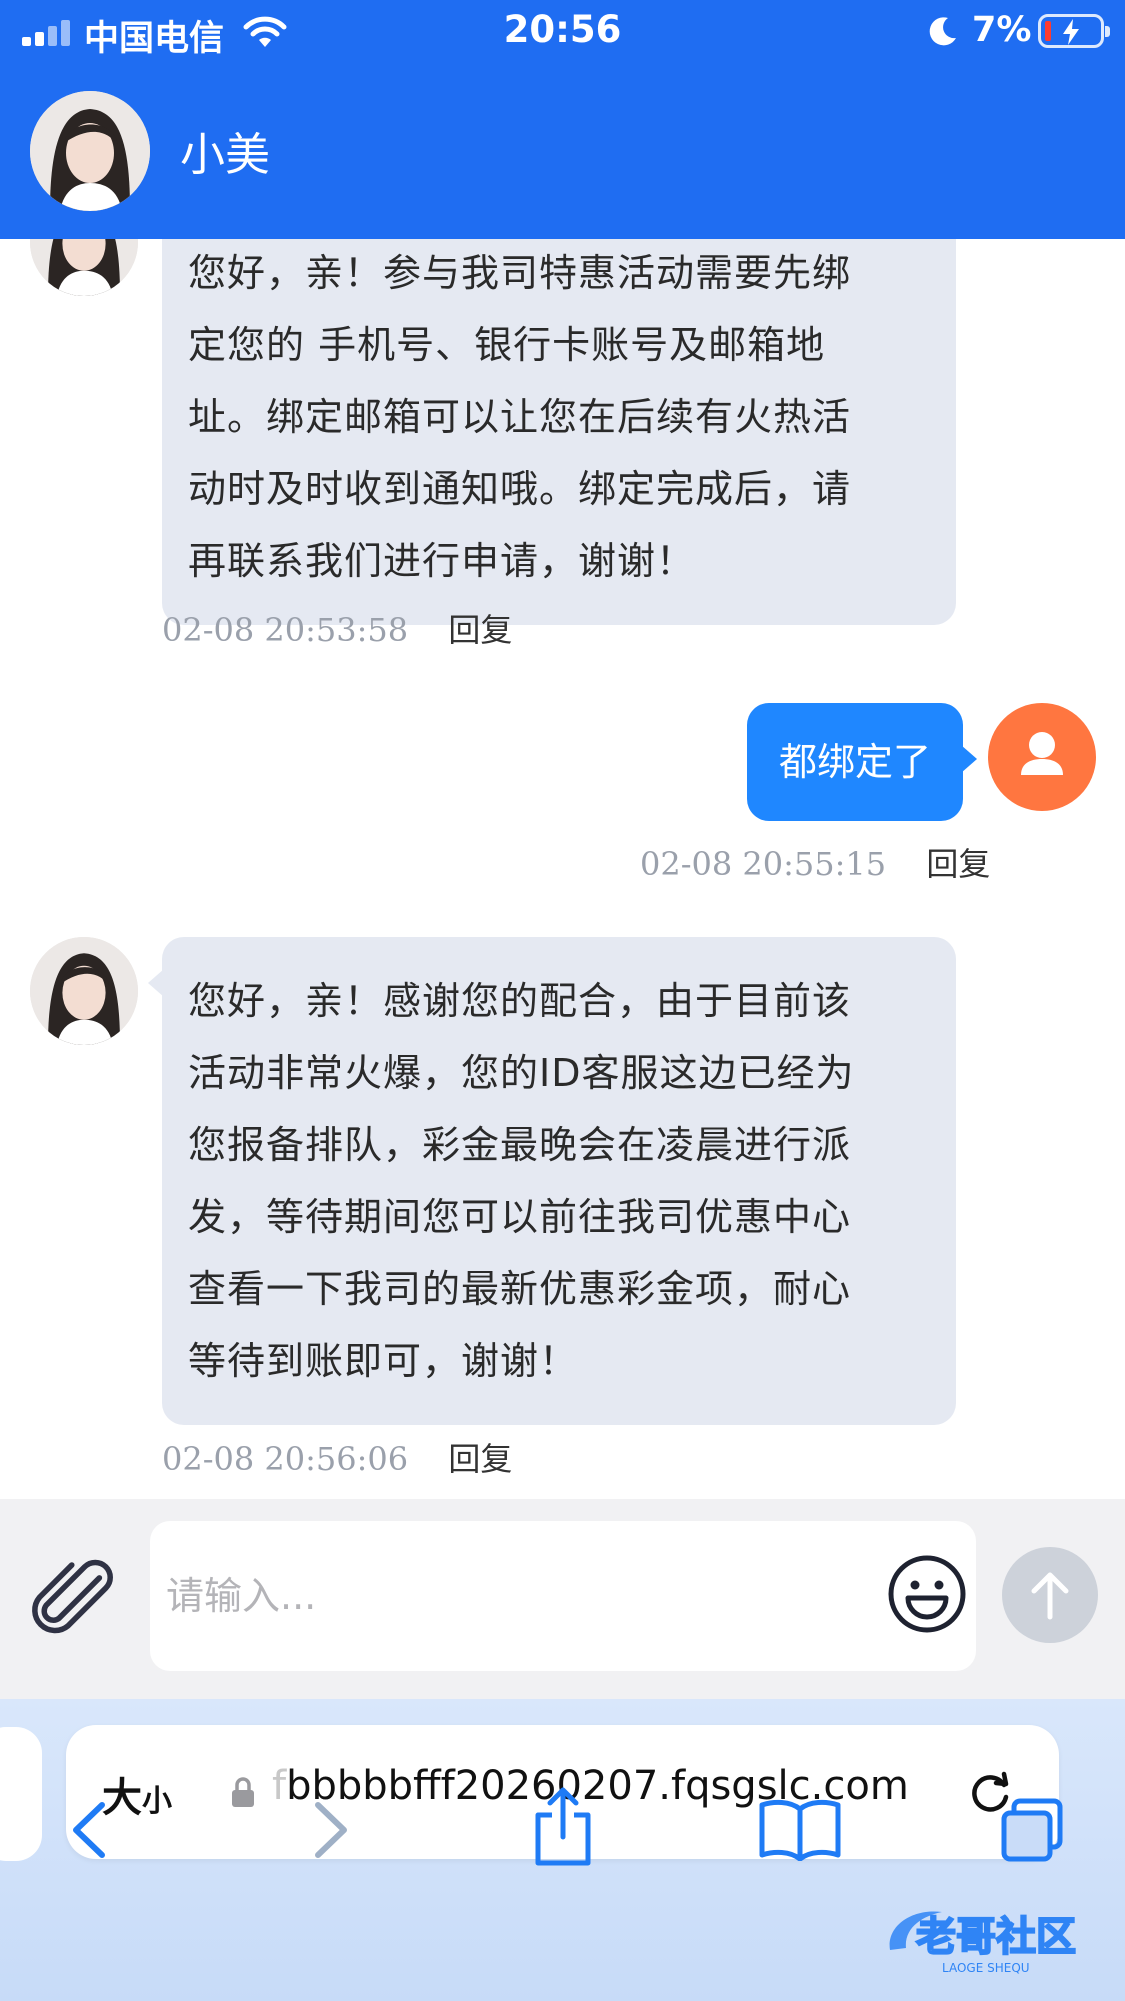 The height and width of the screenshot is (2001, 1125). I want to click on send-button, so click(1050, 1595).